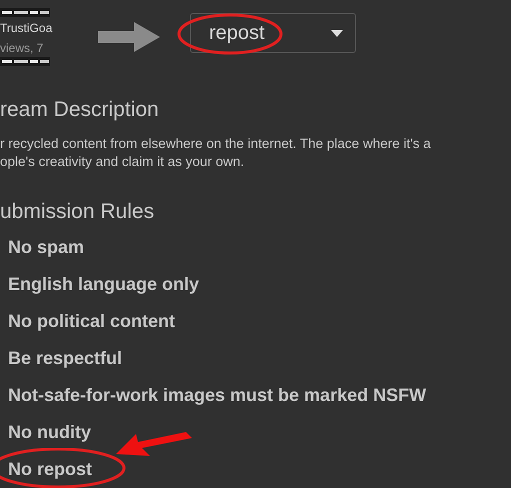 The width and height of the screenshot is (511, 488). What do you see at coordinates (92, 321) in the screenshot?
I see `rule-item: No political content` at bounding box center [92, 321].